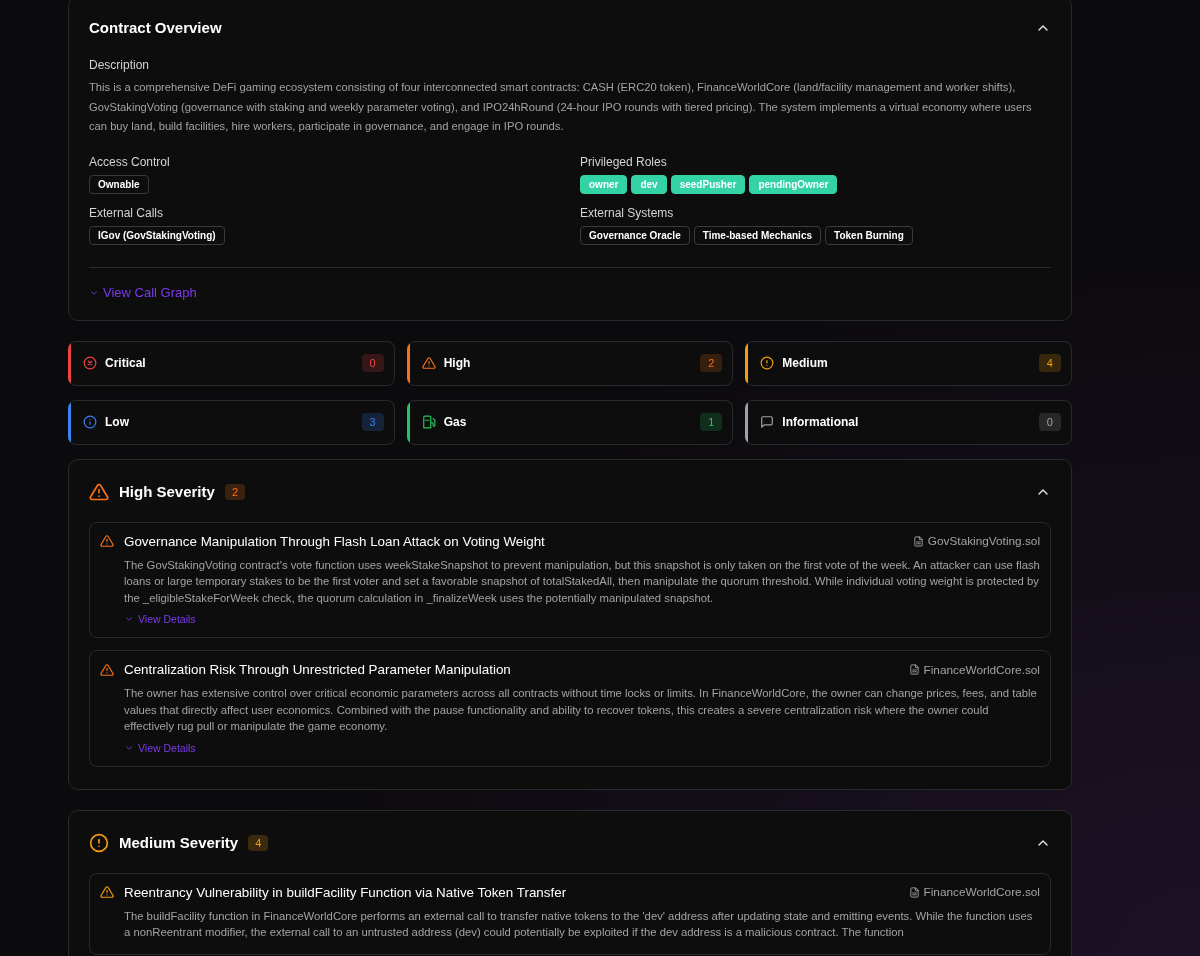  I want to click on finding-description: The GovStakingVoting contract's vote function uses weekStakeSnapshot to prevent manipulation, but this snapshot is only taken on the first vote of the week. An attacker can use flash loans or large temporary stakes to be the first voter and set a favorable snapshot of totalStakedAll, then manipulate the quorum threshold. While individual voting weight is protected by the _eligibleStakeForWeek check, the quorum calculation in _finalizeWeek uses the potentially manipulated snapshot., so click(582, 581).